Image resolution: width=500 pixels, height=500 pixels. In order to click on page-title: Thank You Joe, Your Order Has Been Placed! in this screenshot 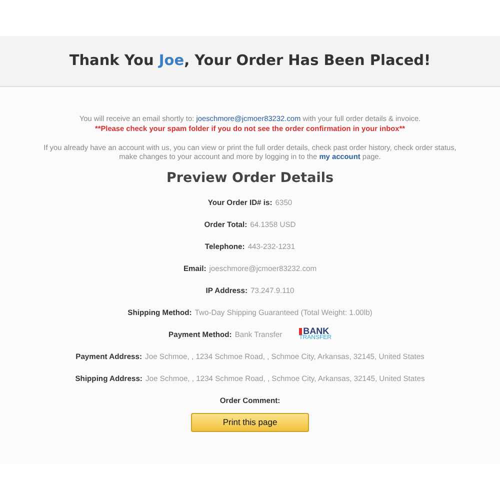, I will do `click(250, 61)`.